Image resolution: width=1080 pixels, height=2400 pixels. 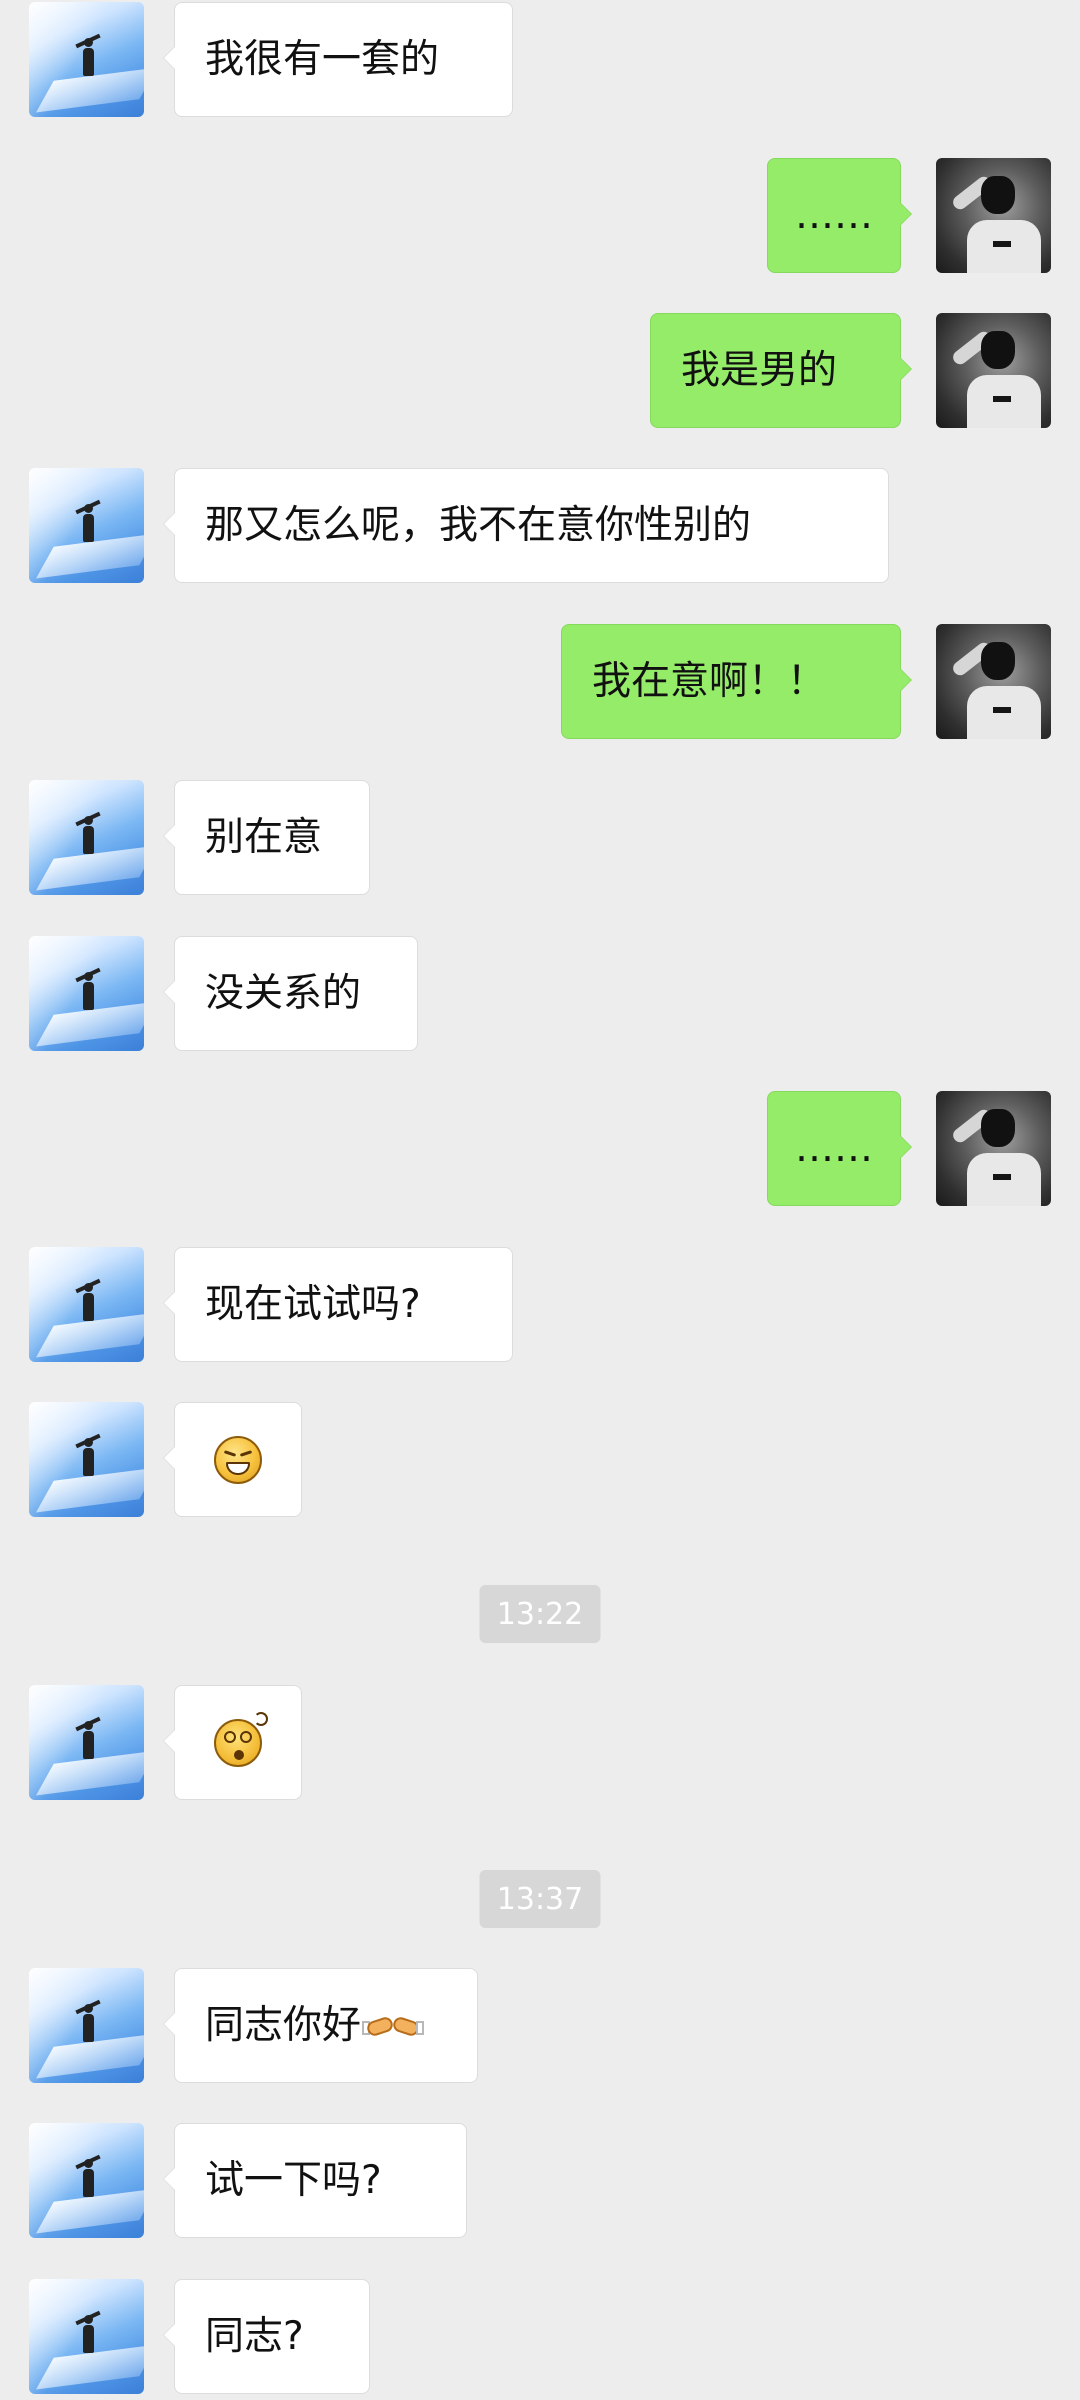 I want to click on message-bubble-other: 现在试试吗?, so click(x=338, y=1304).